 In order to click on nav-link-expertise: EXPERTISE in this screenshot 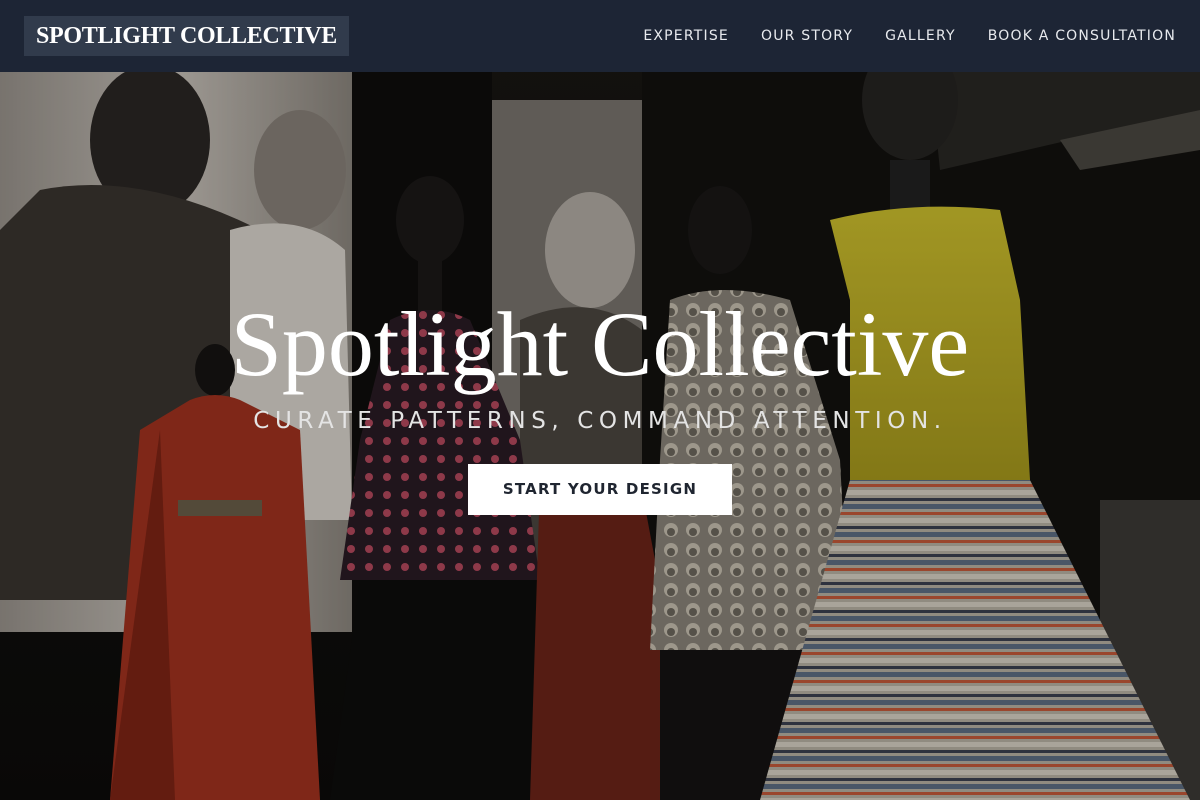, I will do `click(686, 36)`.